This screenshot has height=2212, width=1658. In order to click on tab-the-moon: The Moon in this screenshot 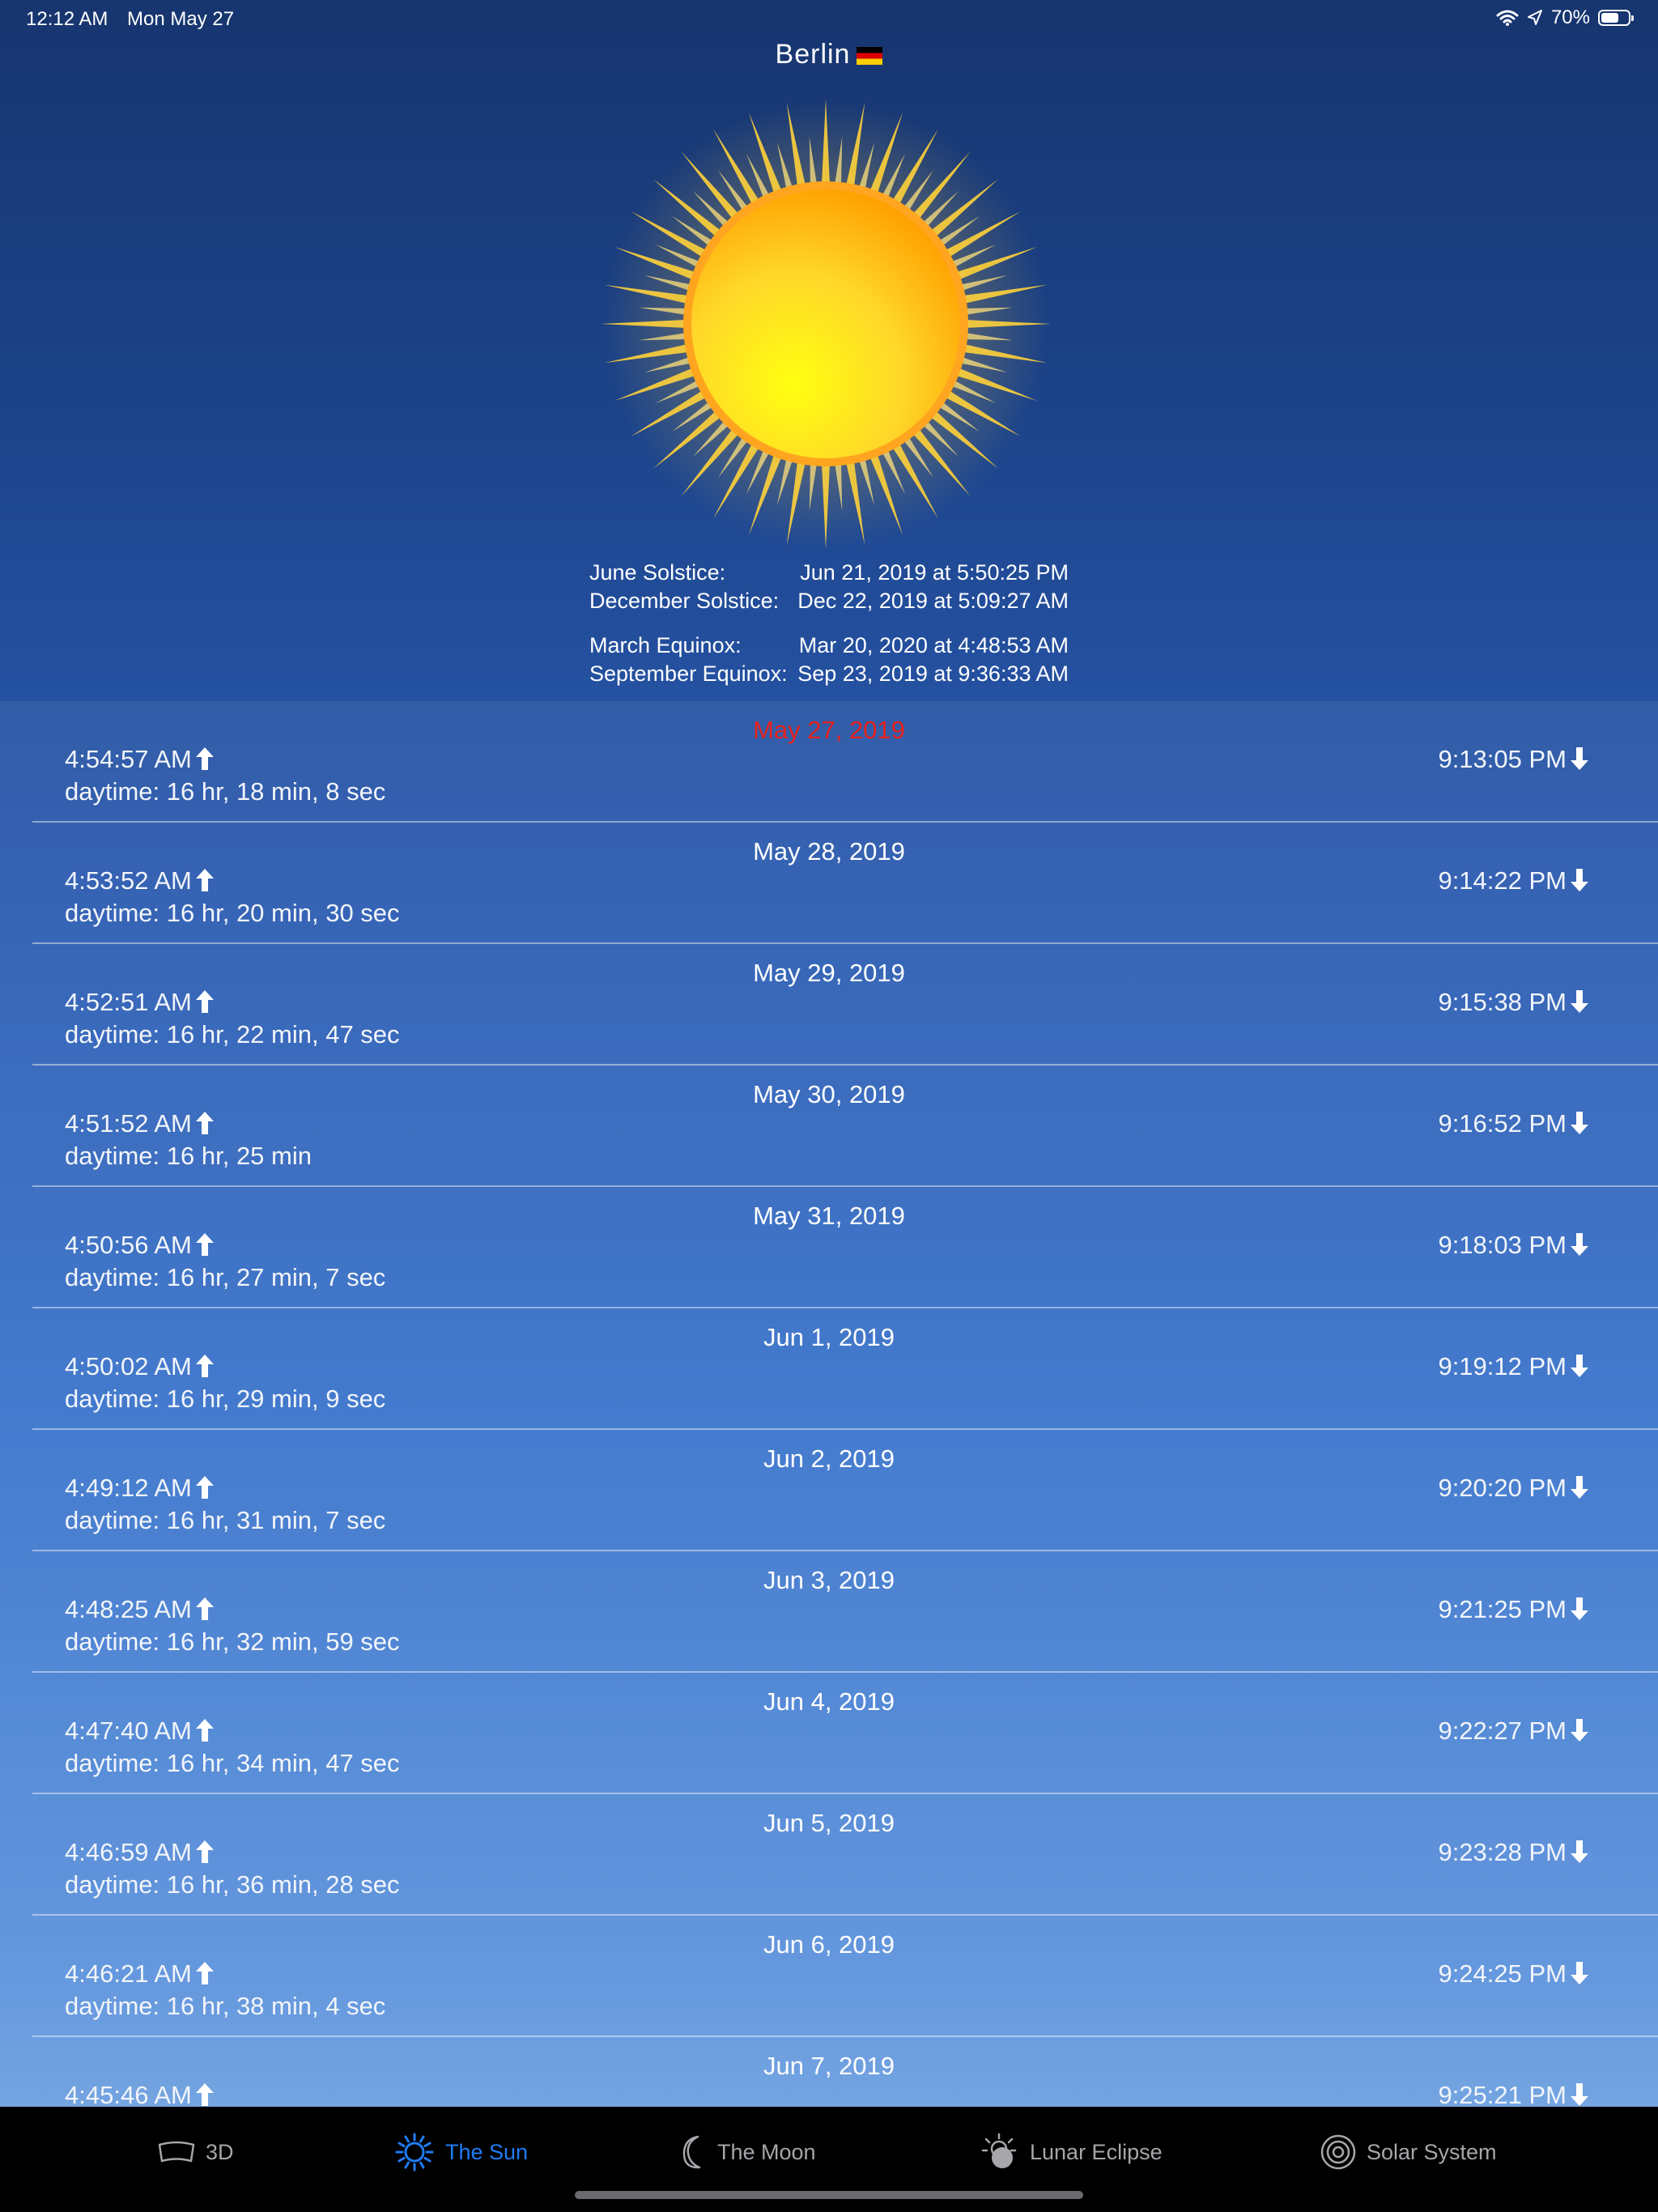, I will do `click(749, 2152)`.